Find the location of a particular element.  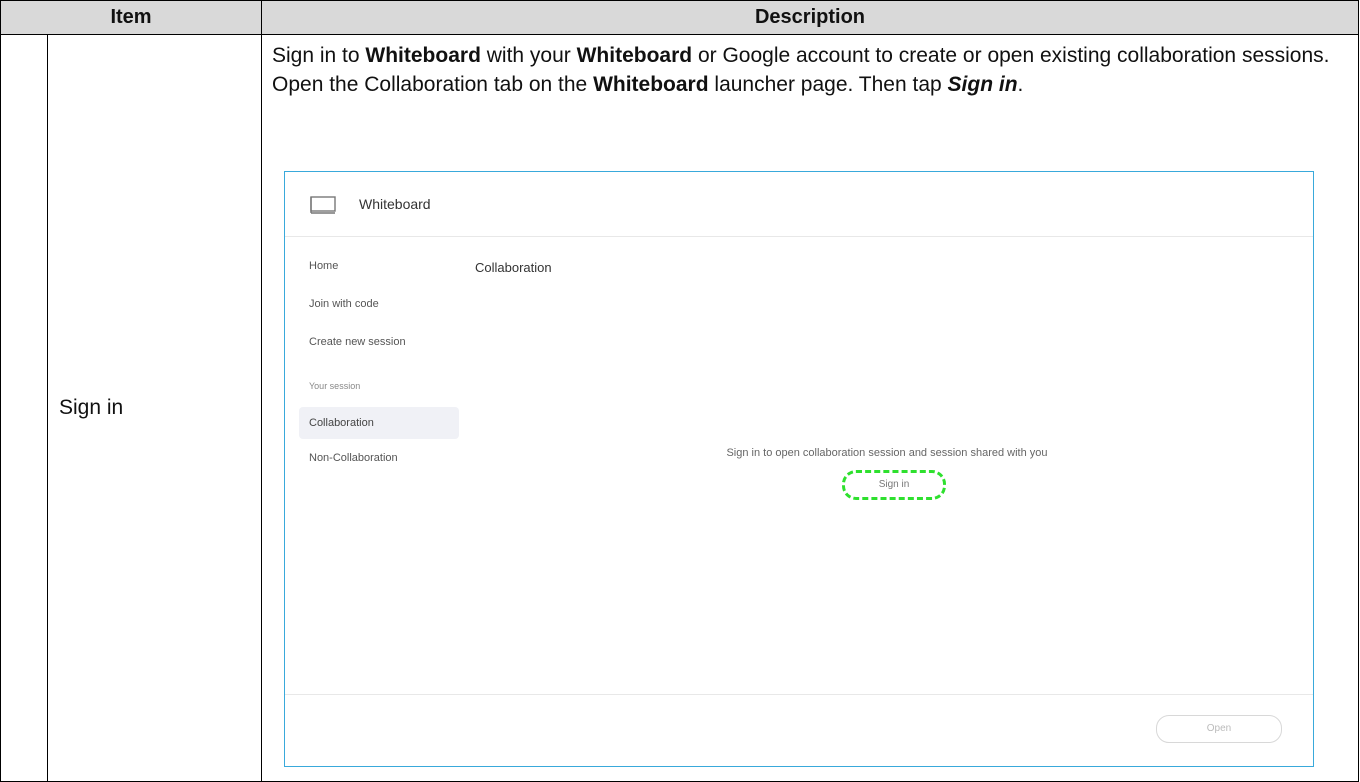

sidebar-item-non-collaboration: Non-Collaboration is located at coordinates (379, 458).